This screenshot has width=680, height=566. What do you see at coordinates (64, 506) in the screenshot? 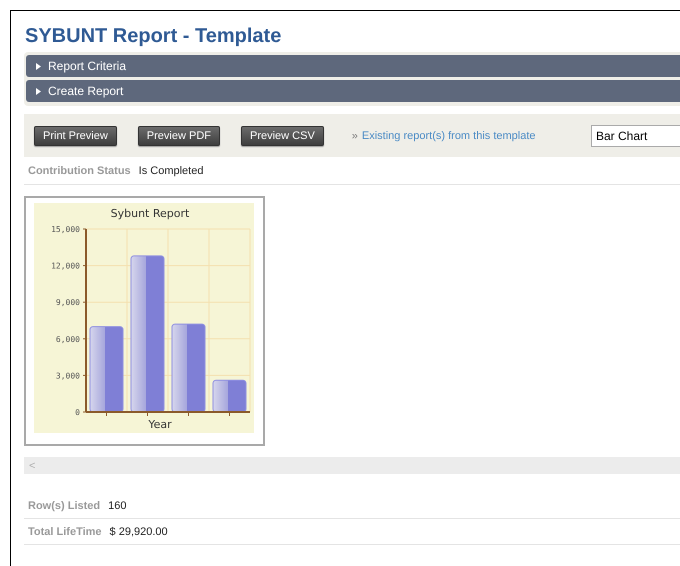
I see `field-label: Row(s) Listed` at bounding box center [64, 506].